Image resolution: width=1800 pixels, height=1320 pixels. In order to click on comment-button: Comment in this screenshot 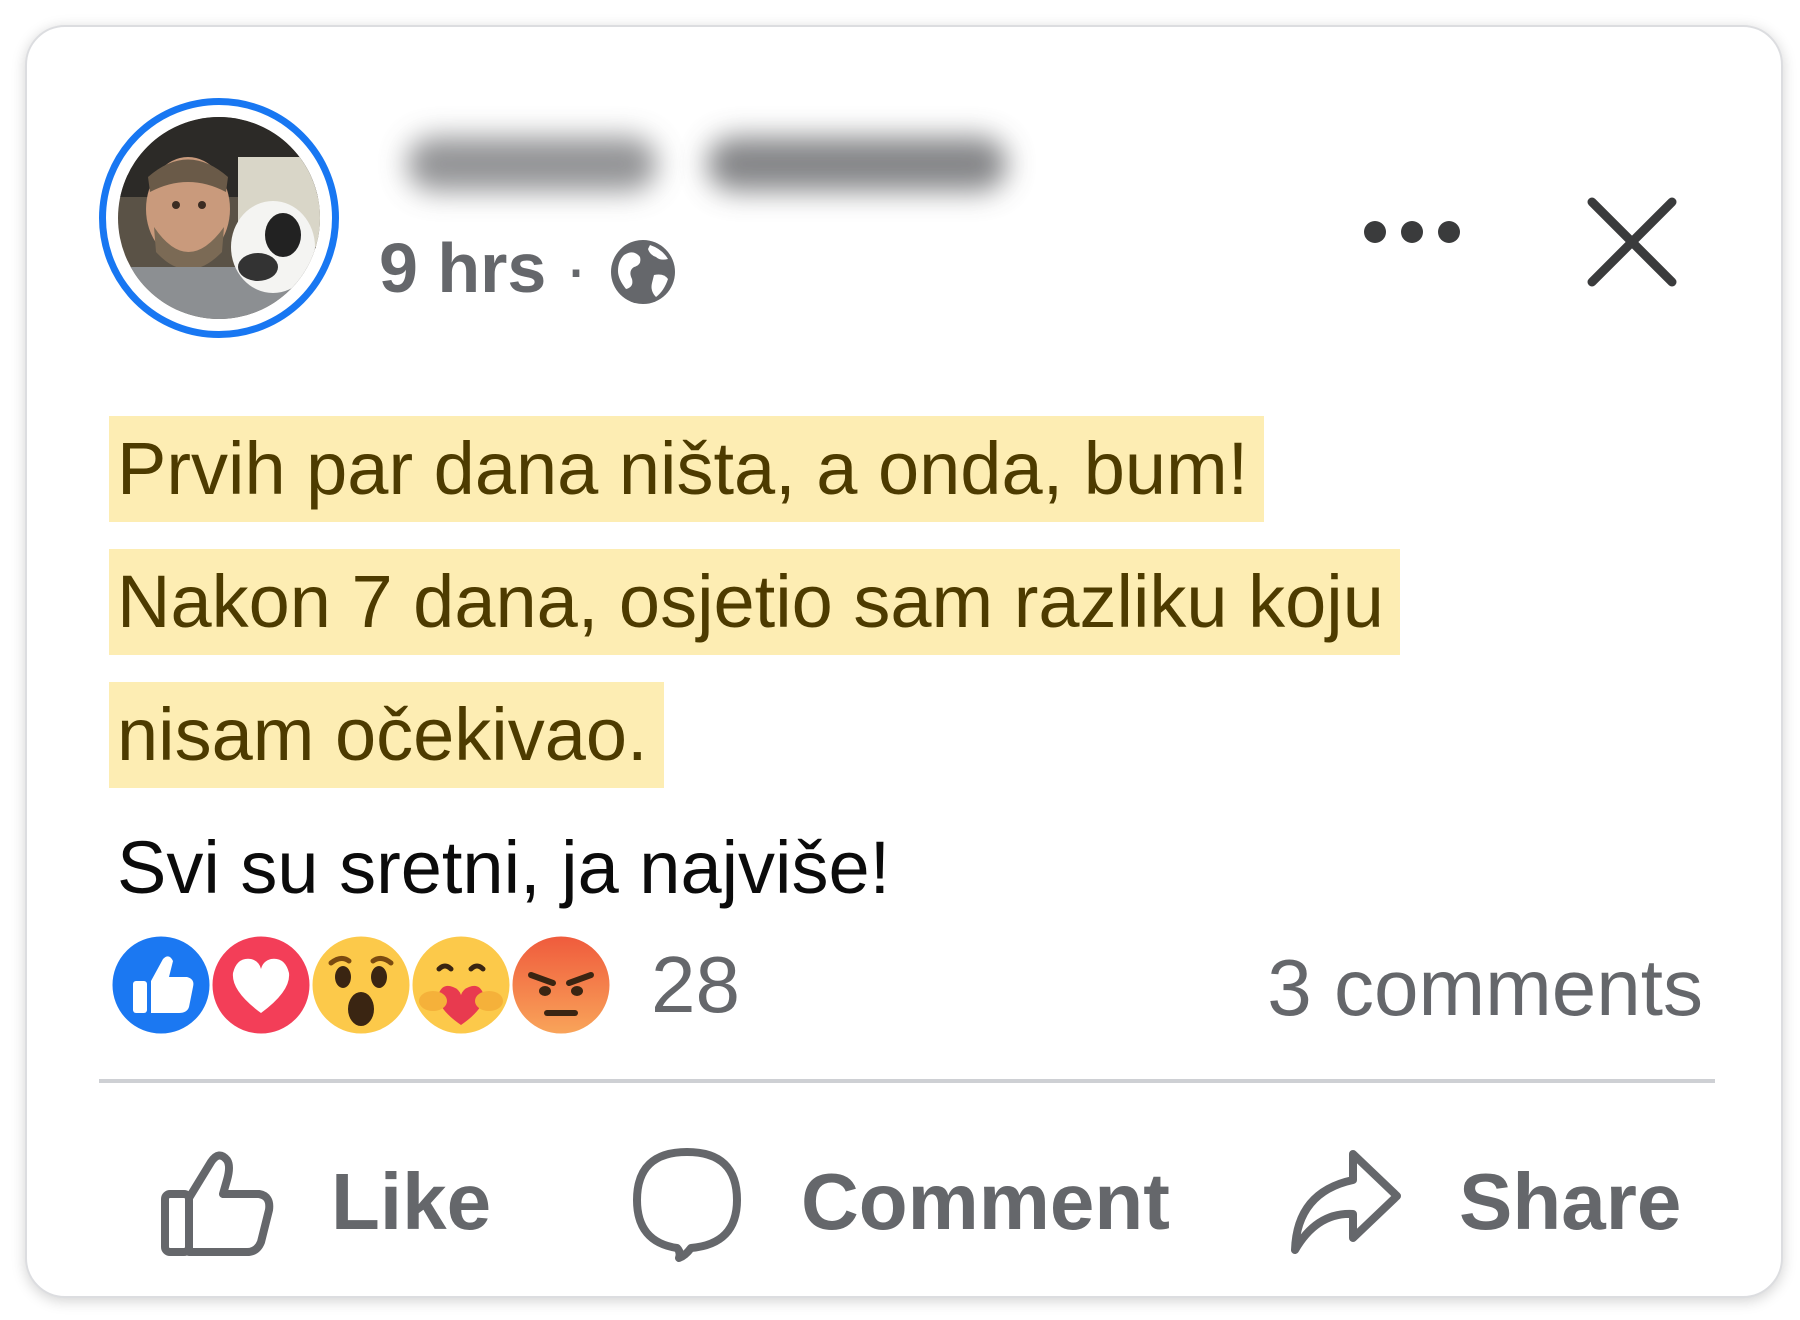, I will do `click(897, 1202)`.